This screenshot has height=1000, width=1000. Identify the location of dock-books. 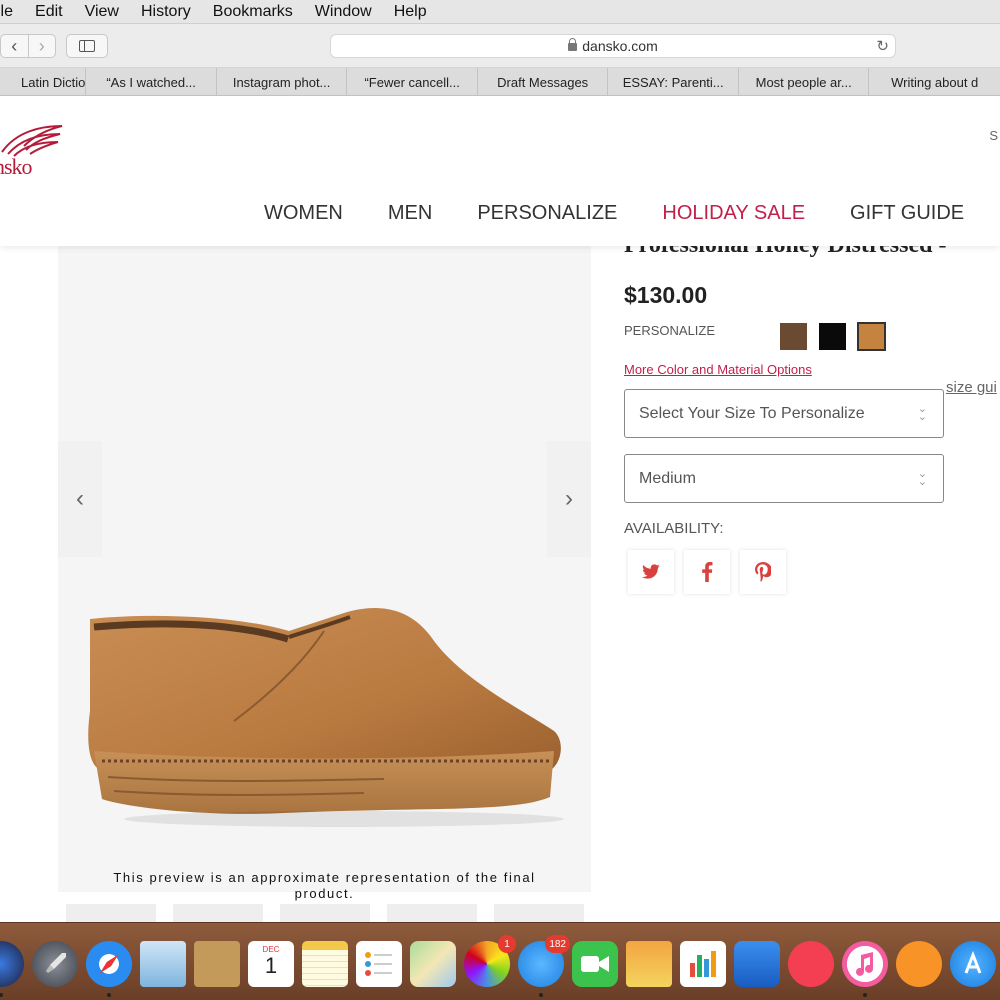
(919, 964).